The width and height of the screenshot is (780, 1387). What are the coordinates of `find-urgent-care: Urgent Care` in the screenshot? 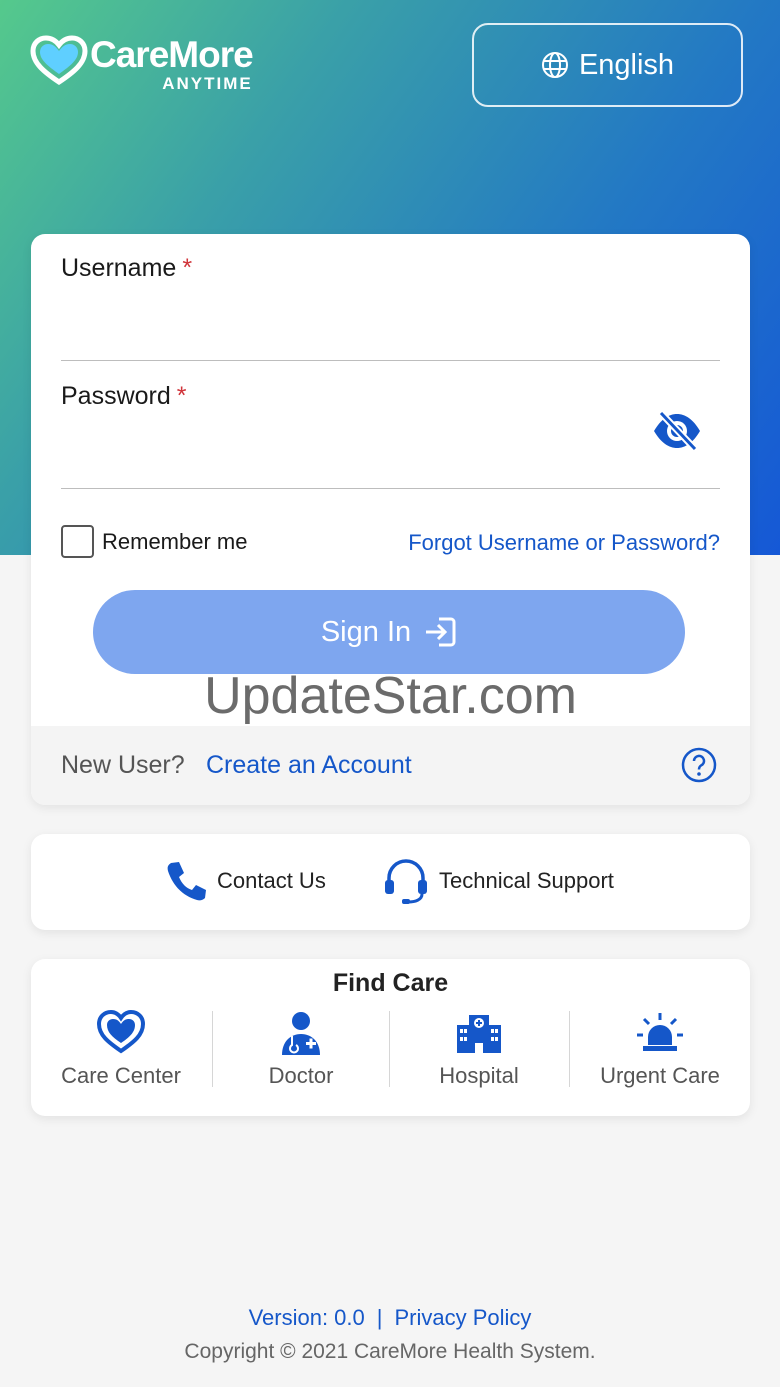 It's located at (660, 1049).